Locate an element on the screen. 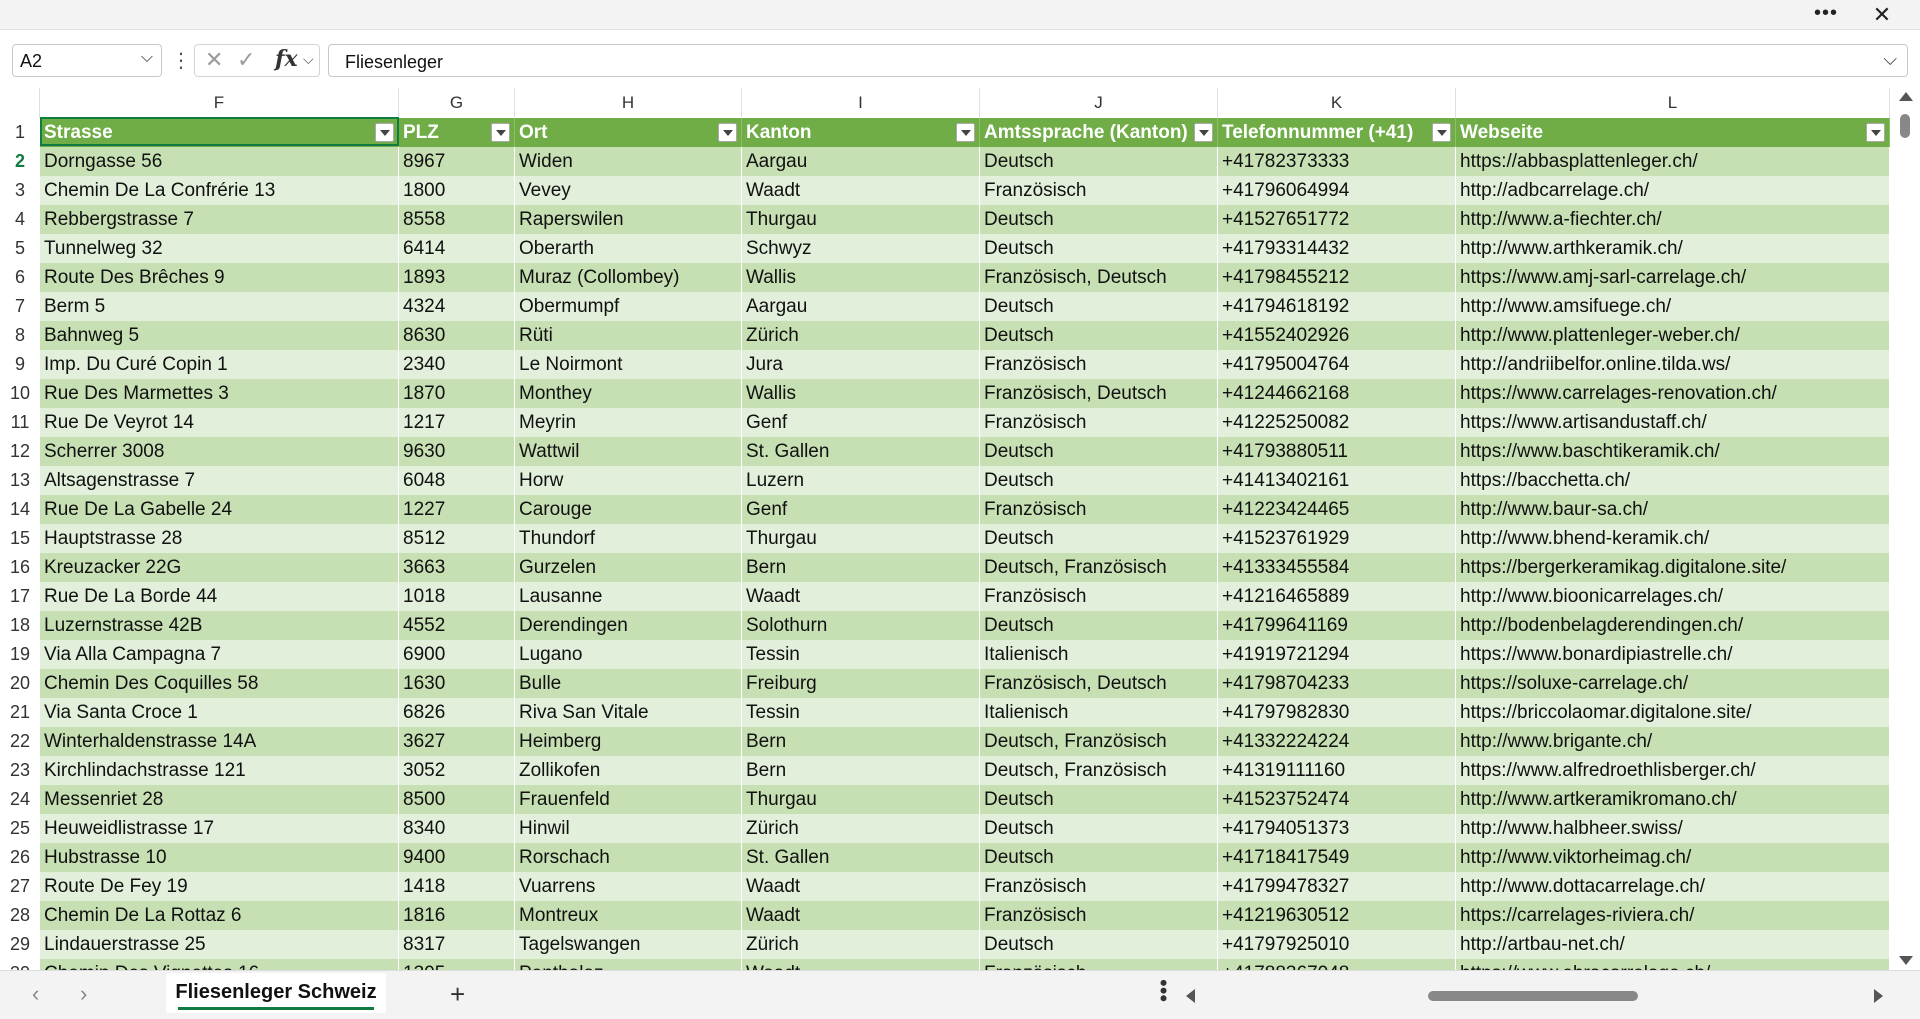 The height and width of the screenshot is (1019, 1920). column-header-f: F is located at coordinates (219, 103).